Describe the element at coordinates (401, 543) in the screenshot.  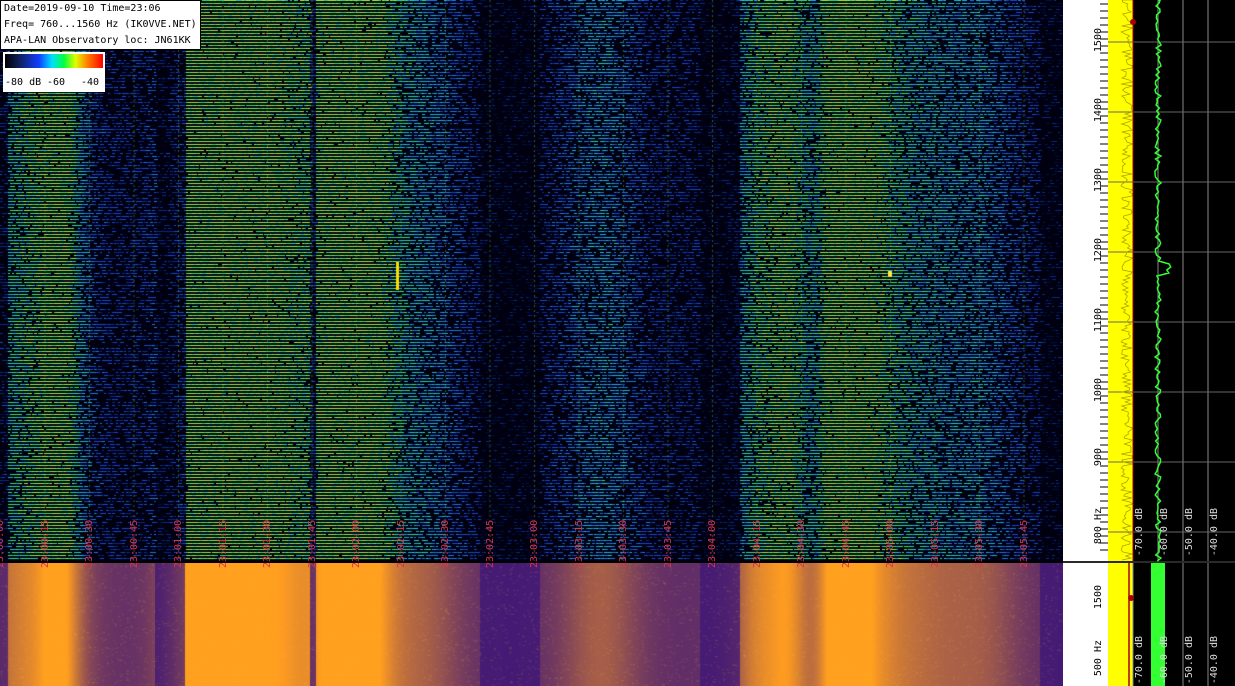
I see `time-label: 23:02:15` at that location.